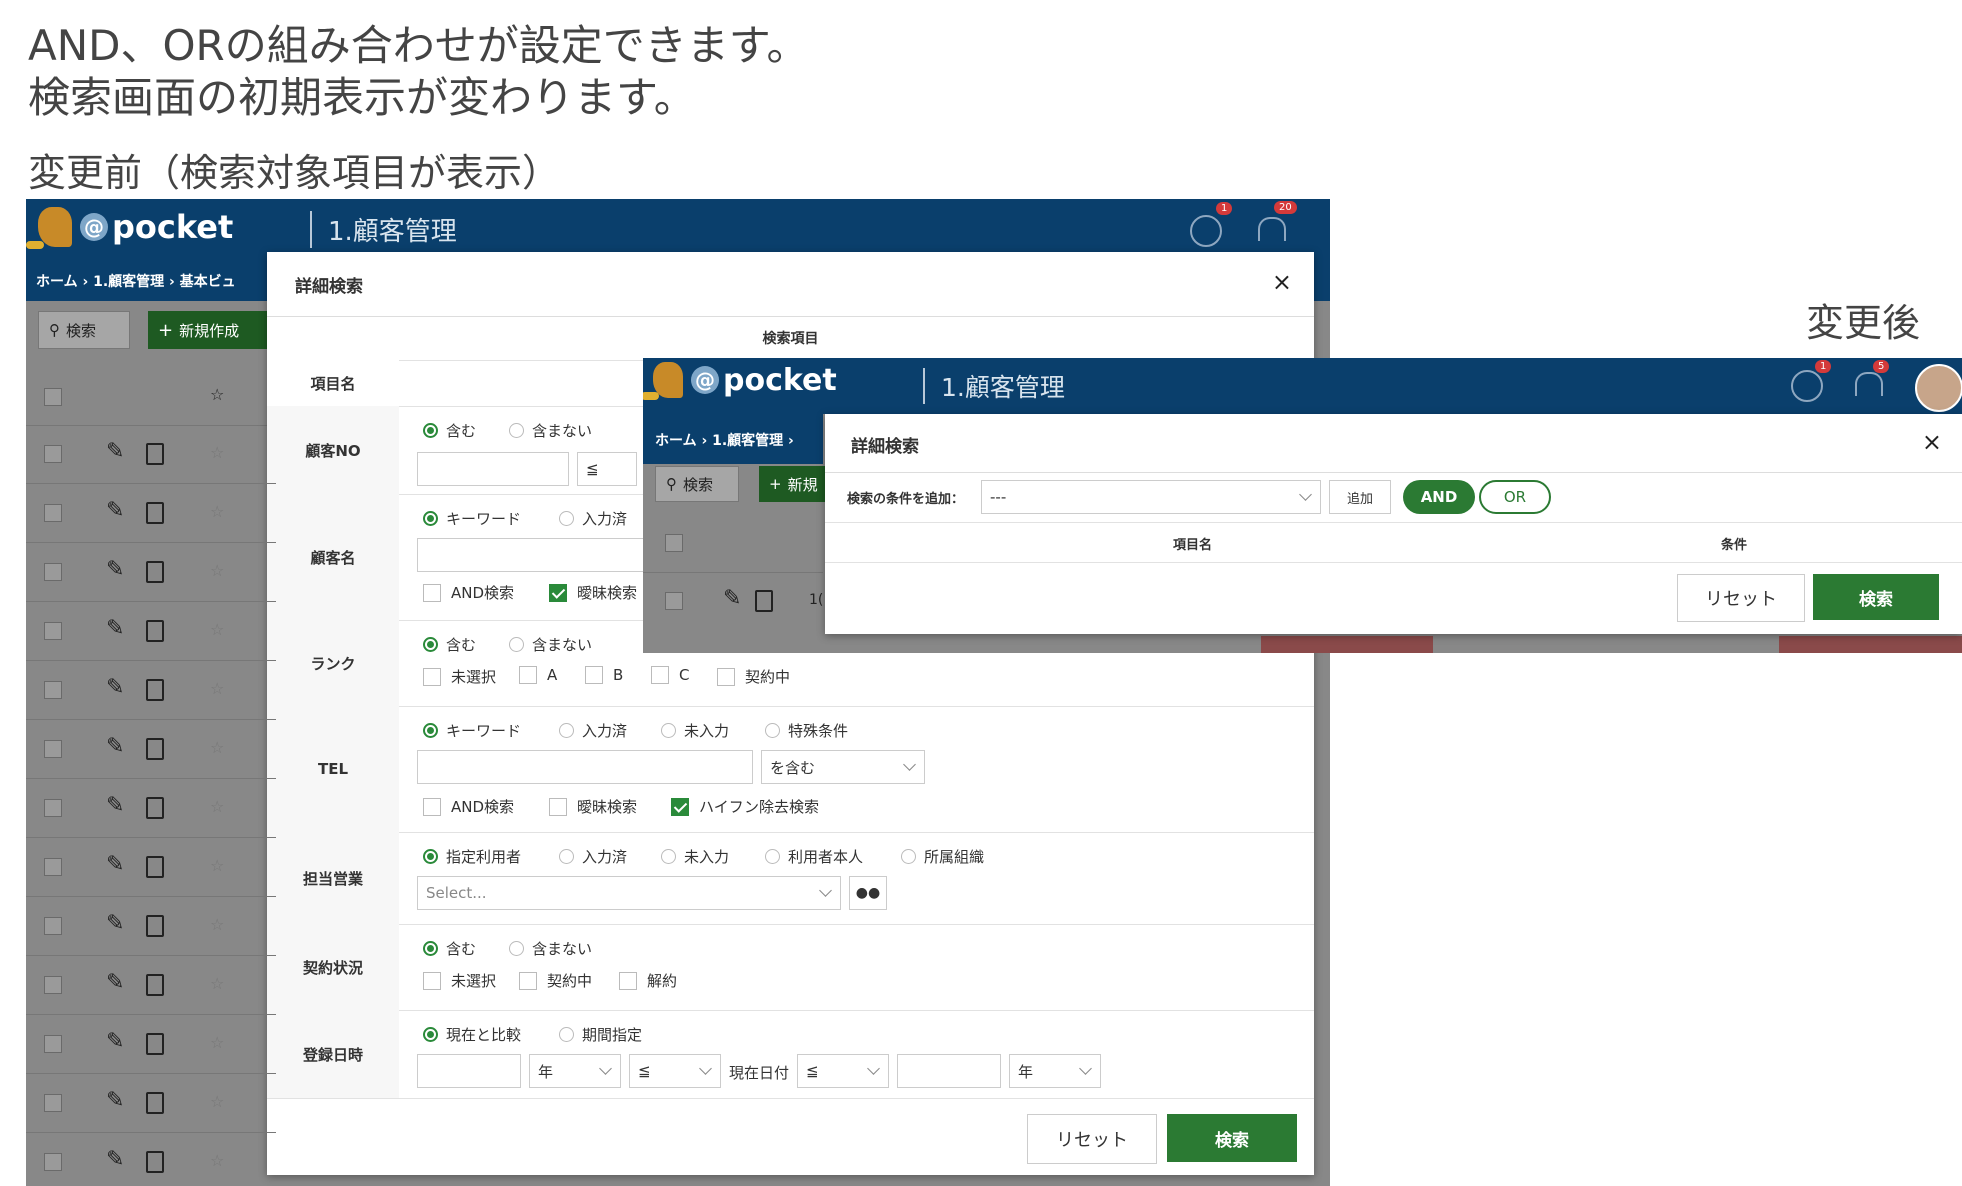 The width and height of the screenshot is (1962, 1186). What do you see at coordinates (949, 1071) in the screenshot?
I see `registered-number2-input` at bounding box center [949, 1071].